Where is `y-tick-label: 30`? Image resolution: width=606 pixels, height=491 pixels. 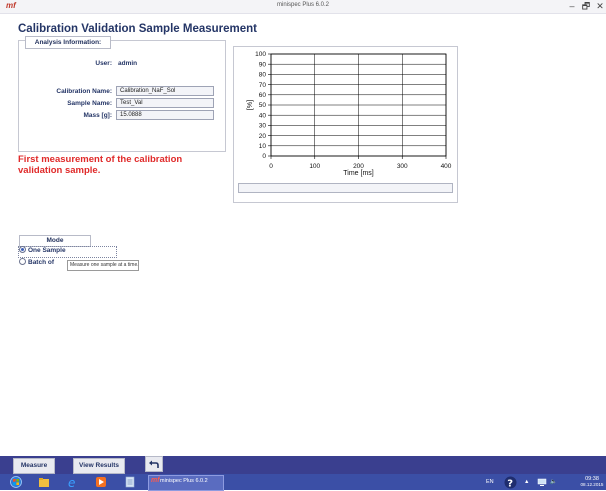 y-tick-label: 30 is located at coordinates (263, 126).